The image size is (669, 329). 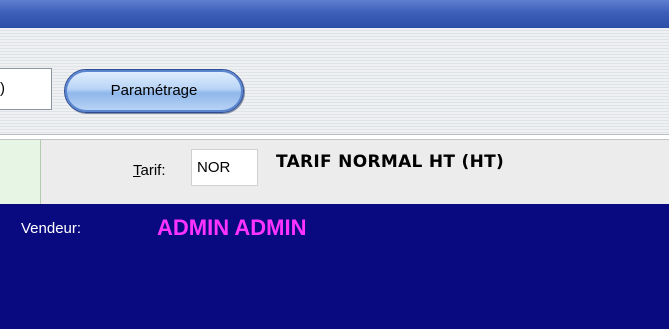 I want to click on vendeur-label: Vendeur:, so click(x=51, y=228).